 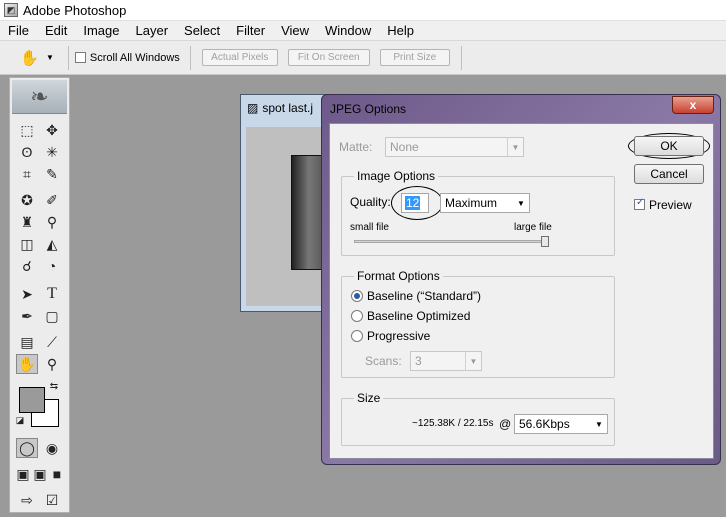 I want to click on preview-label: Preview, so click(x=670, y=205).